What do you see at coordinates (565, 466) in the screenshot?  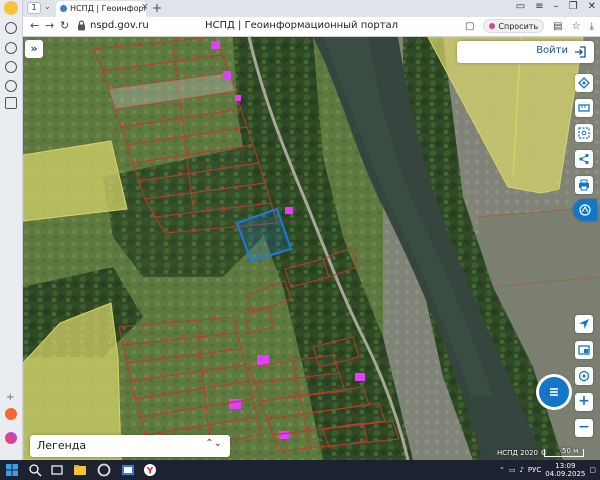 I see `clock-time: 13:09` at bounding box center [565, 466].